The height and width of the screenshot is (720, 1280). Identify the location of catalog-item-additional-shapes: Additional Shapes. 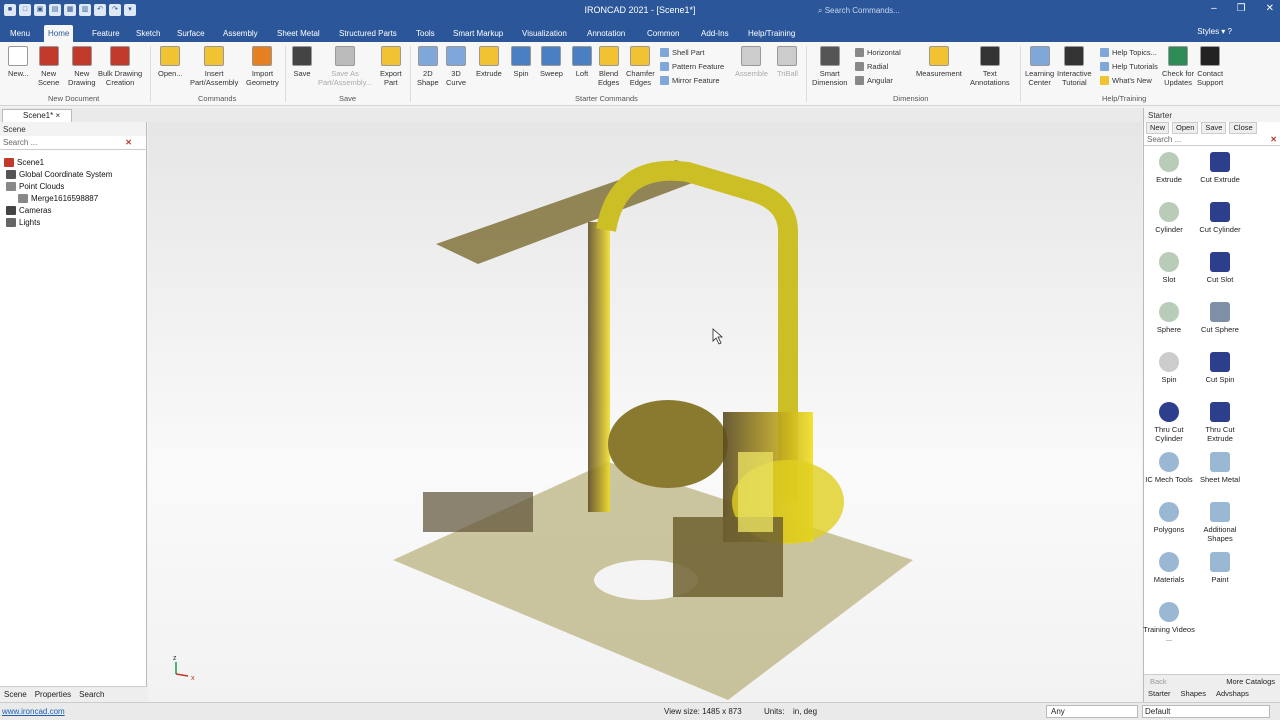
(1220, 522).